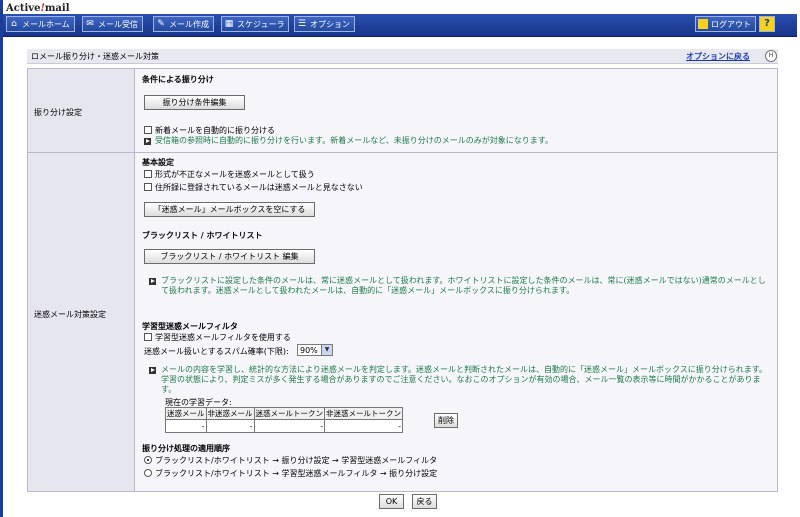 The image size is (800, 517). Describe the element at coordinates (289, 413) in the screenshot. I see `column-header: 迷惑メールトークン` at that location.